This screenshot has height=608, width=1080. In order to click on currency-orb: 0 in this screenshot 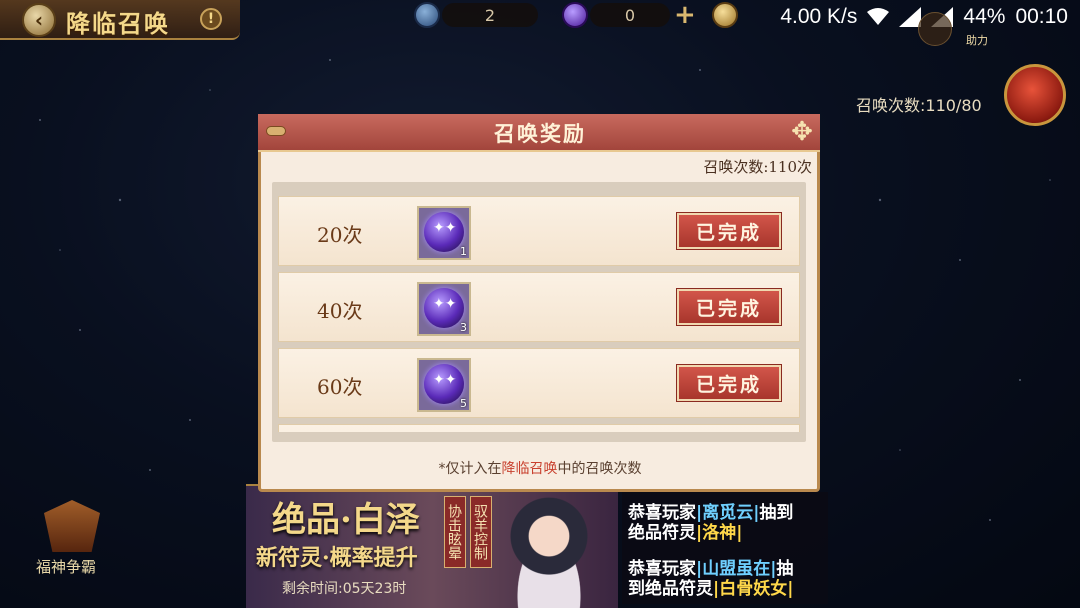, I will do `click(630, 15)`.